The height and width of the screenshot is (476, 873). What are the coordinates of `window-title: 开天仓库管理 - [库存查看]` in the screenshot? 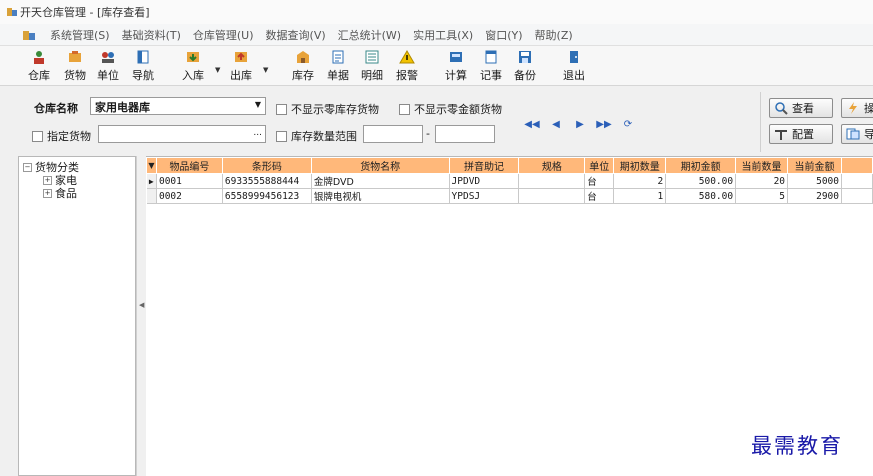 It's located at (85, 12).